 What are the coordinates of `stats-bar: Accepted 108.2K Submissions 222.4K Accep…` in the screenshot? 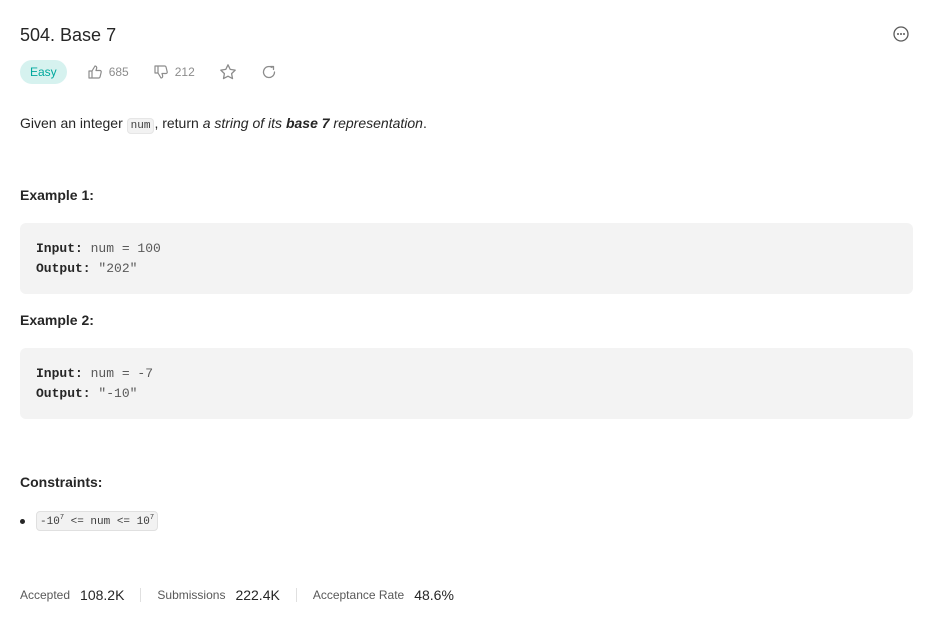 It's located at (237, 595).